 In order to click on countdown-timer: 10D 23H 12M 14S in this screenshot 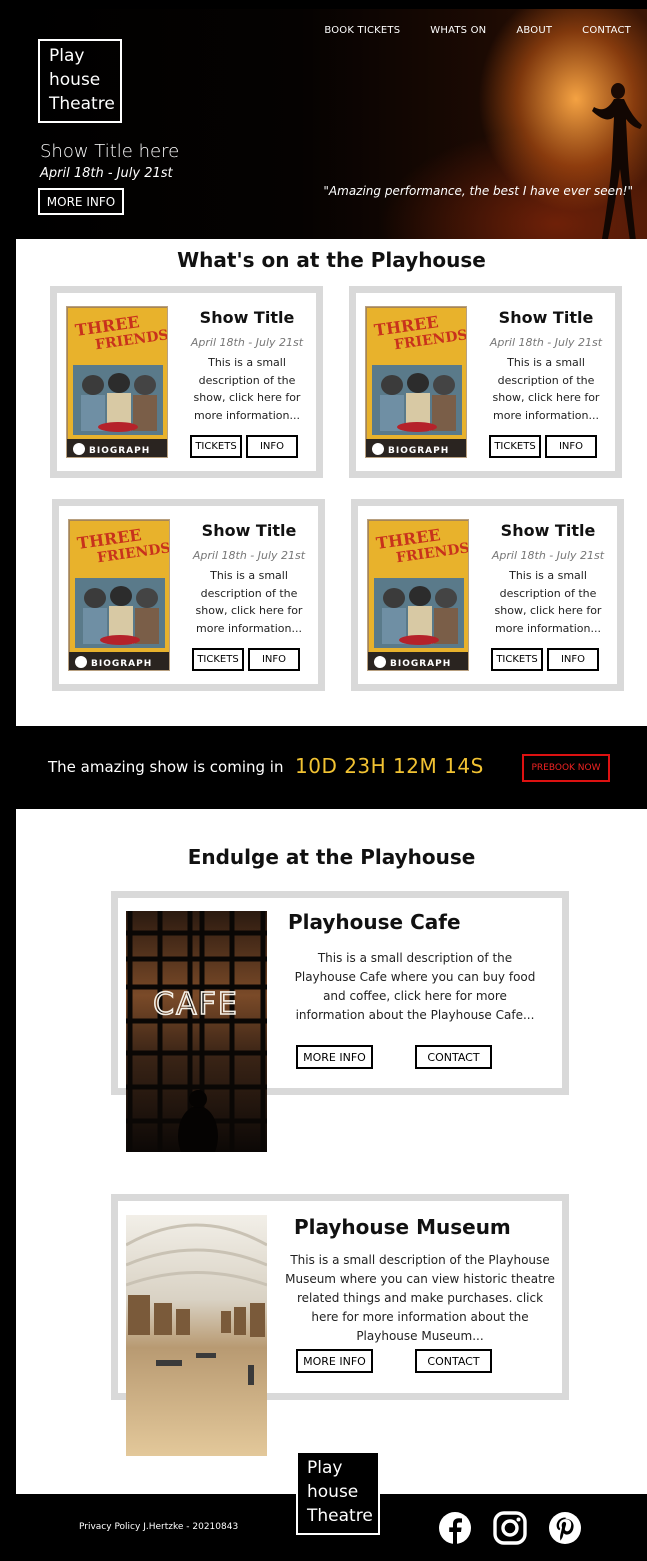, I will do `click(389, 766)`.